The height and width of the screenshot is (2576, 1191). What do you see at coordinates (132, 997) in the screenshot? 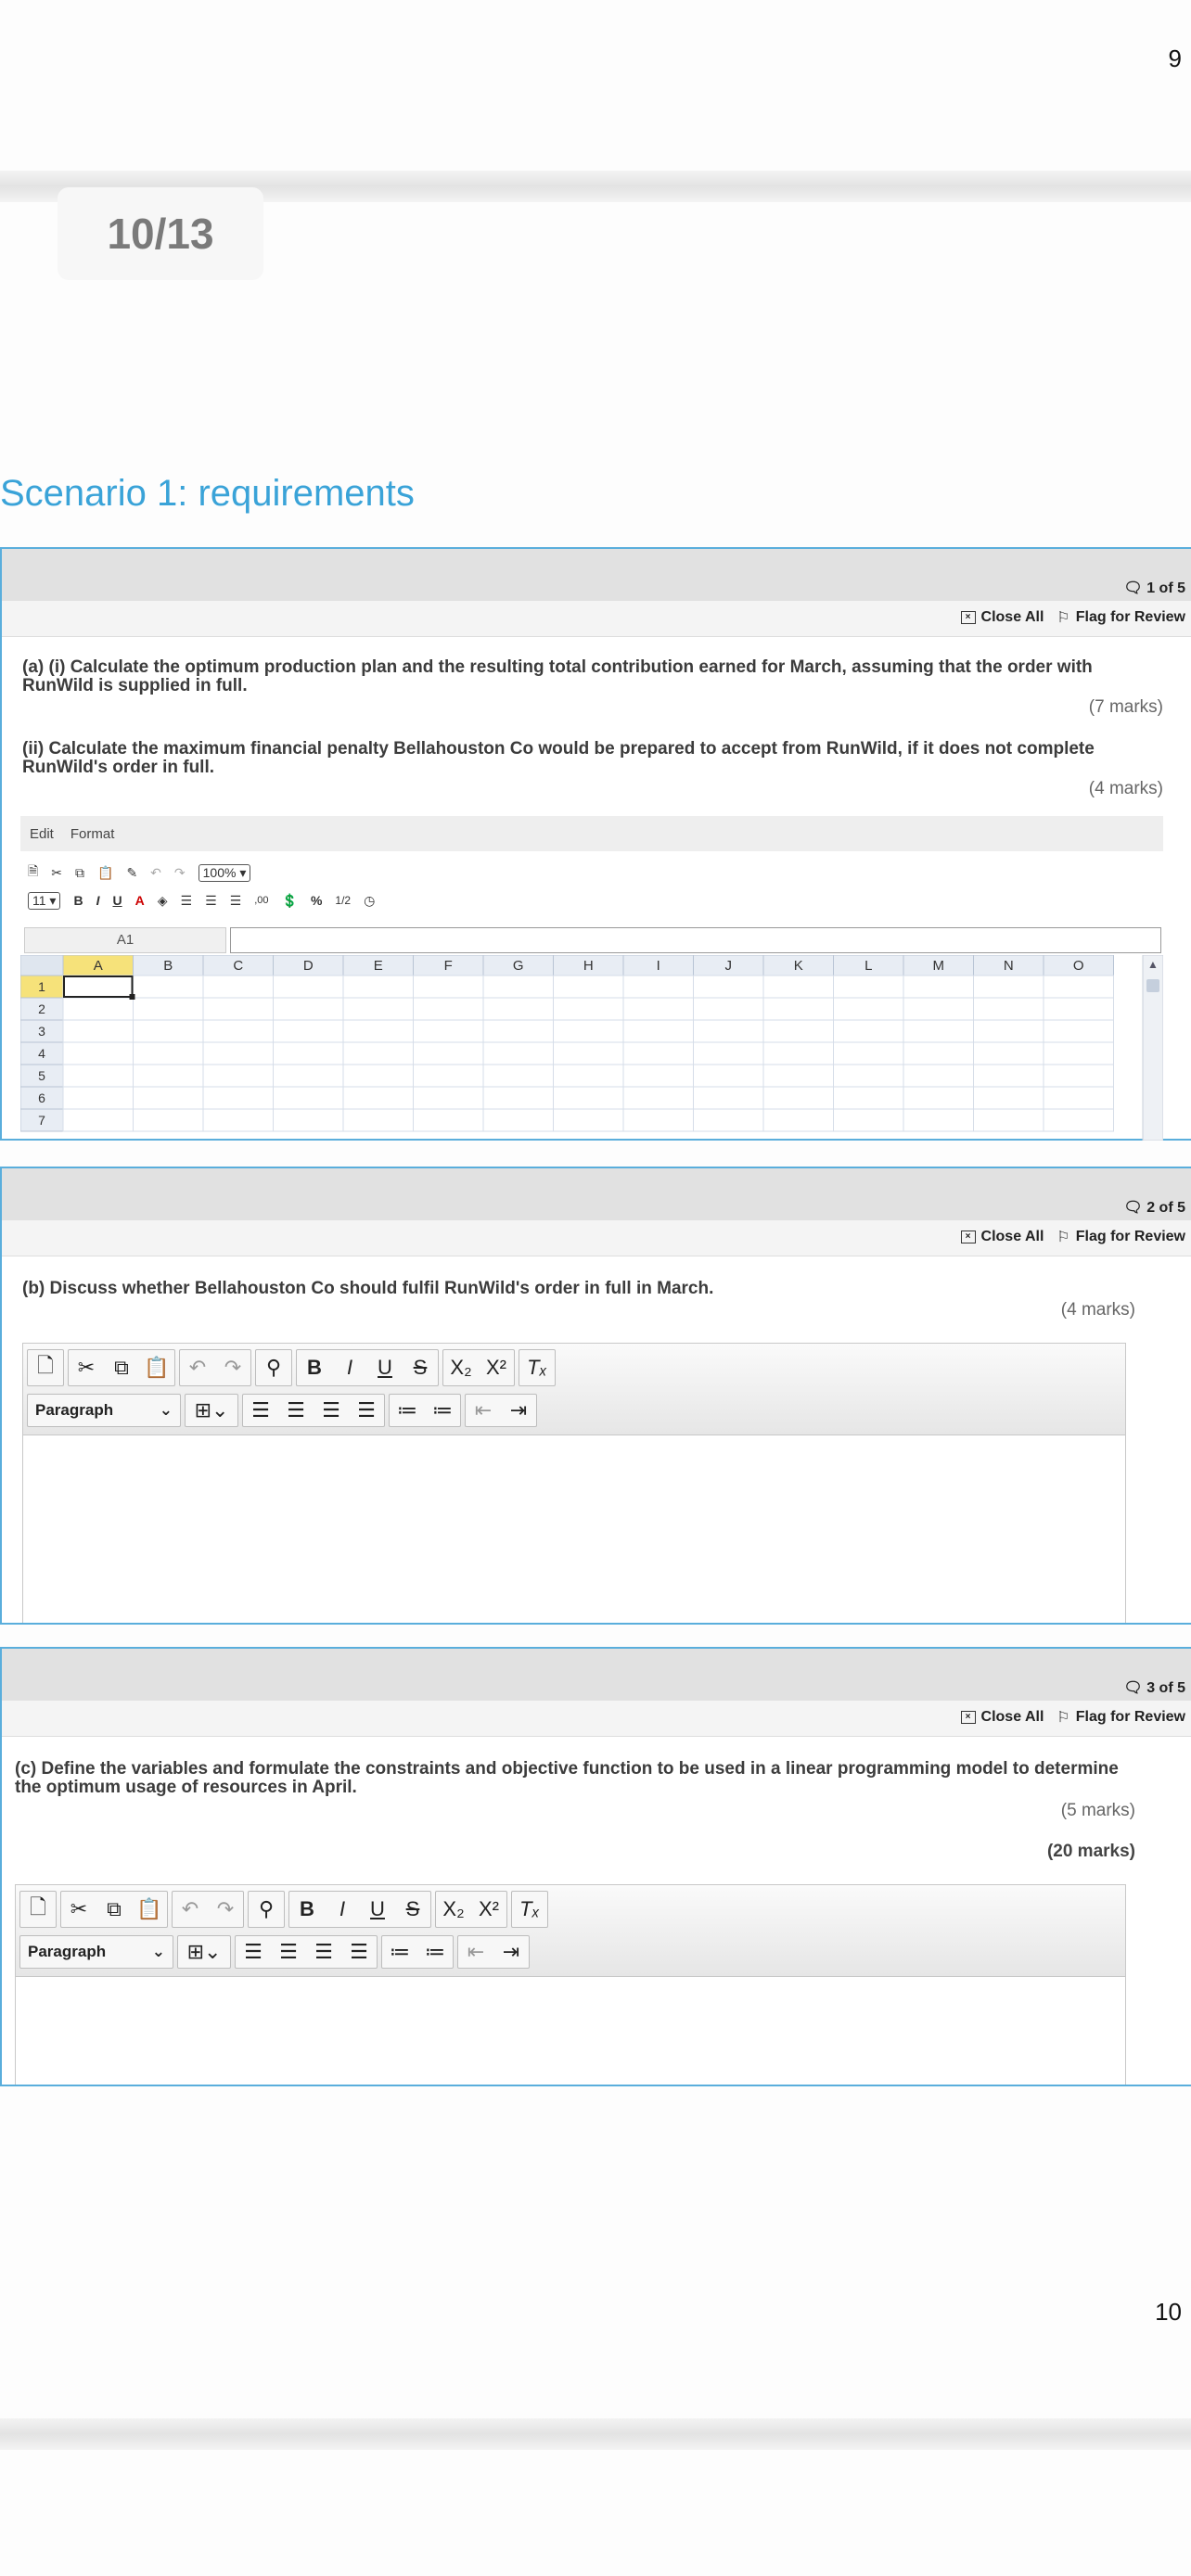
I see `fill-handle` at bounding box center [132, 997].